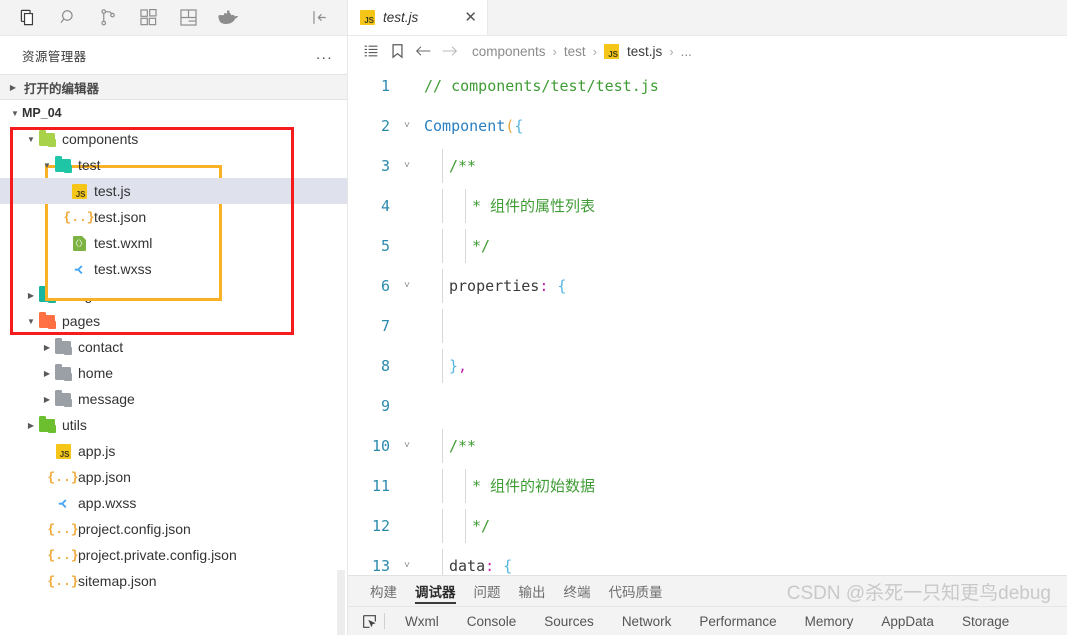 The width and height of the screenshot is (1067, 635). What do you see at coordinates (449, 51) in the screenshot?
I see `navigate-forward-icon` at bounding box center [449, 51].